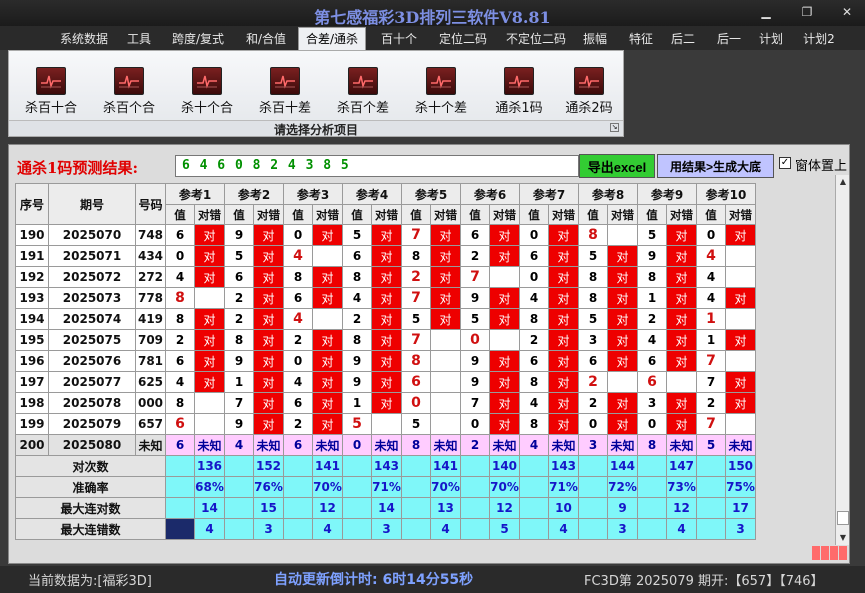 This screenshot has height=593, width=865. Describe the element at coordinates (385, 403) in the screenshot. I see `table-row: 198 2025078 000 8 7 对 6 对 1 对 0 7 对 4 对 2 对 3 对 2 对` at that location.